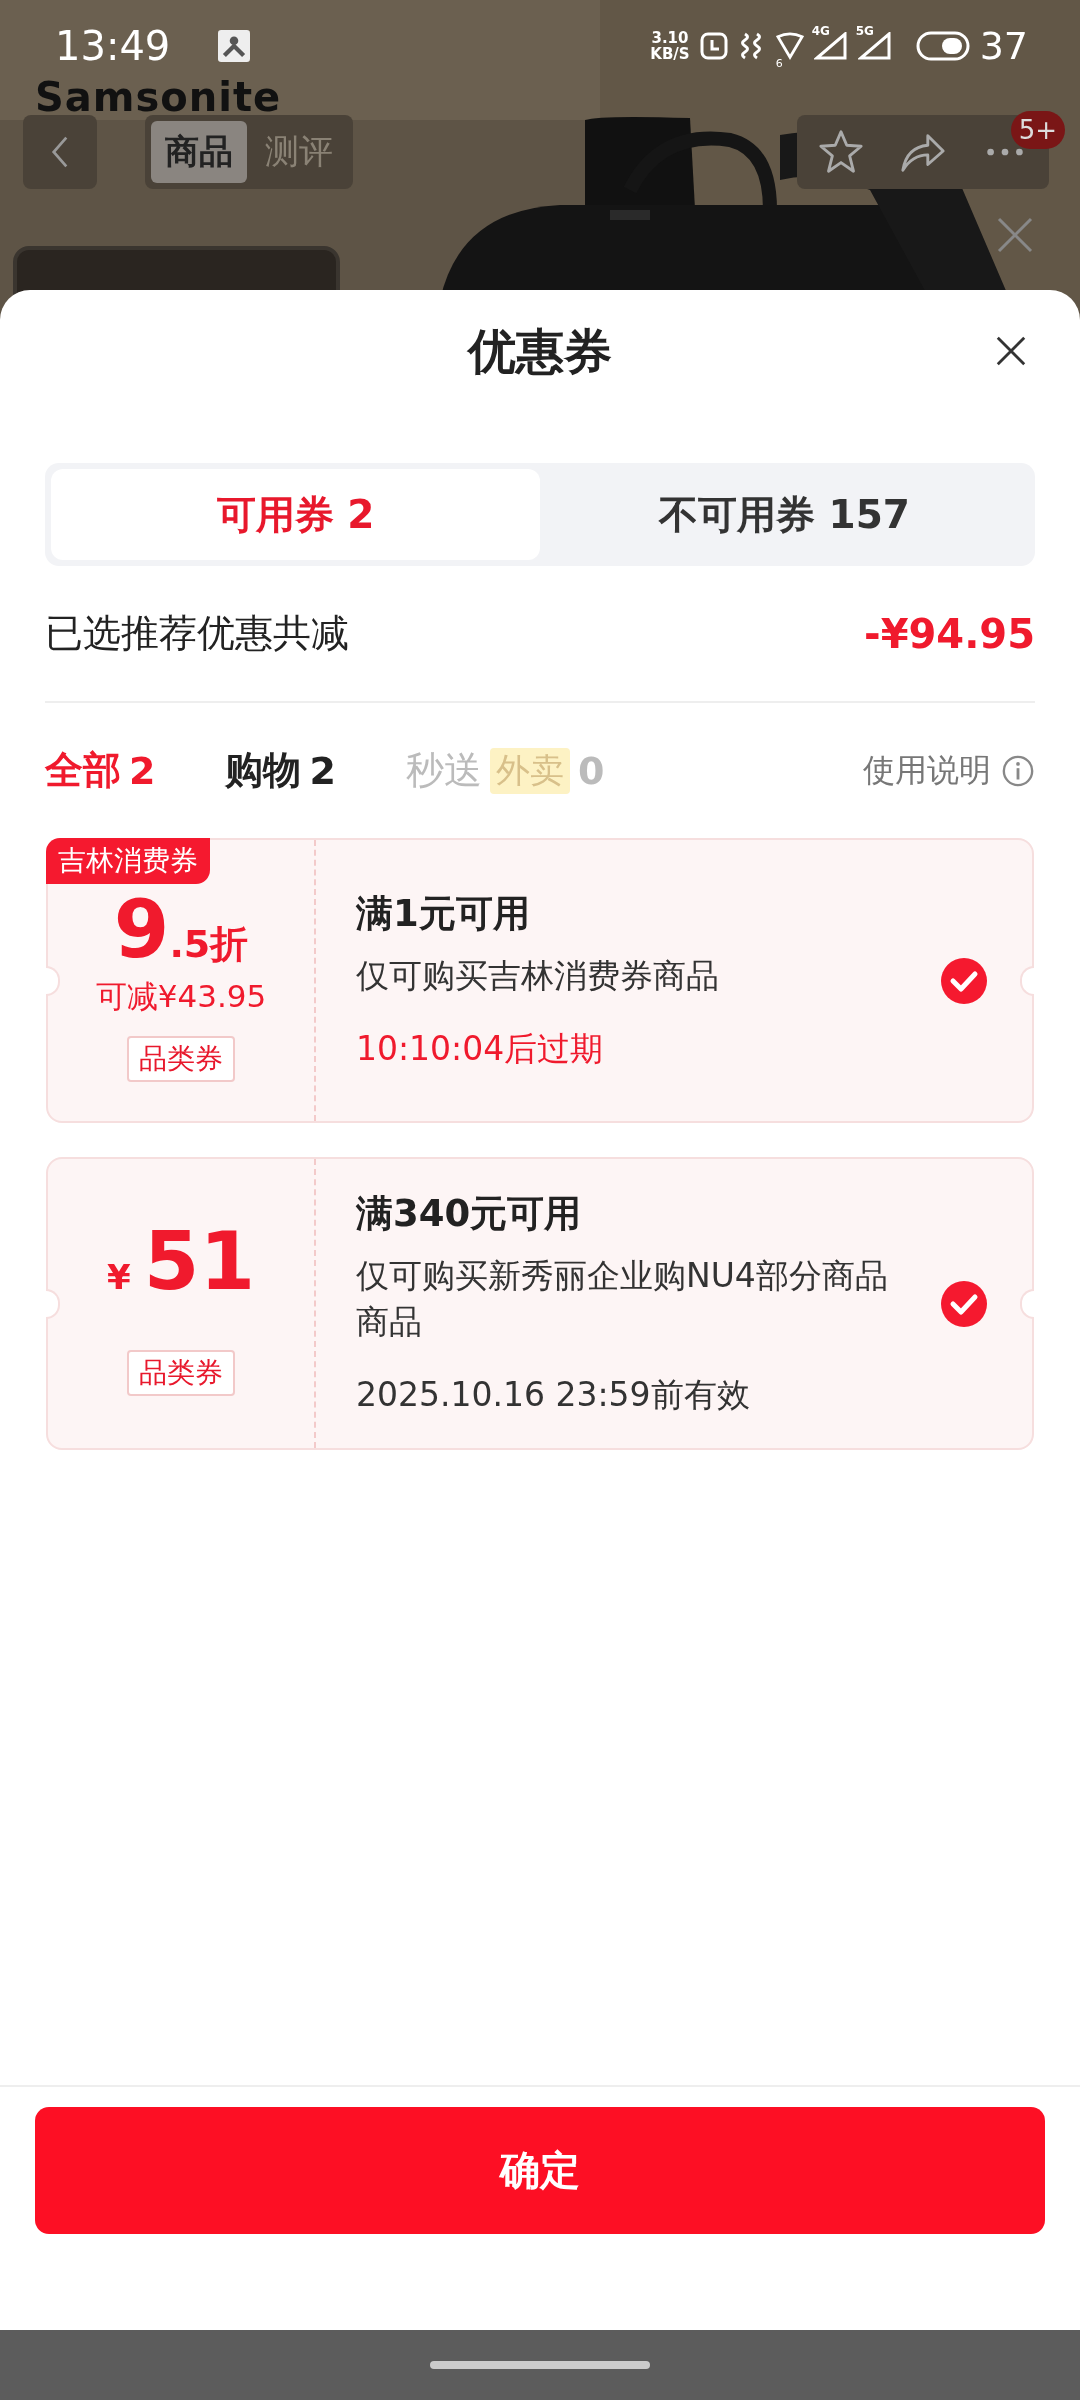  Describe the element at coordinates (83, 770) in the screenshot. I see `filter-label: 全部` at that location.